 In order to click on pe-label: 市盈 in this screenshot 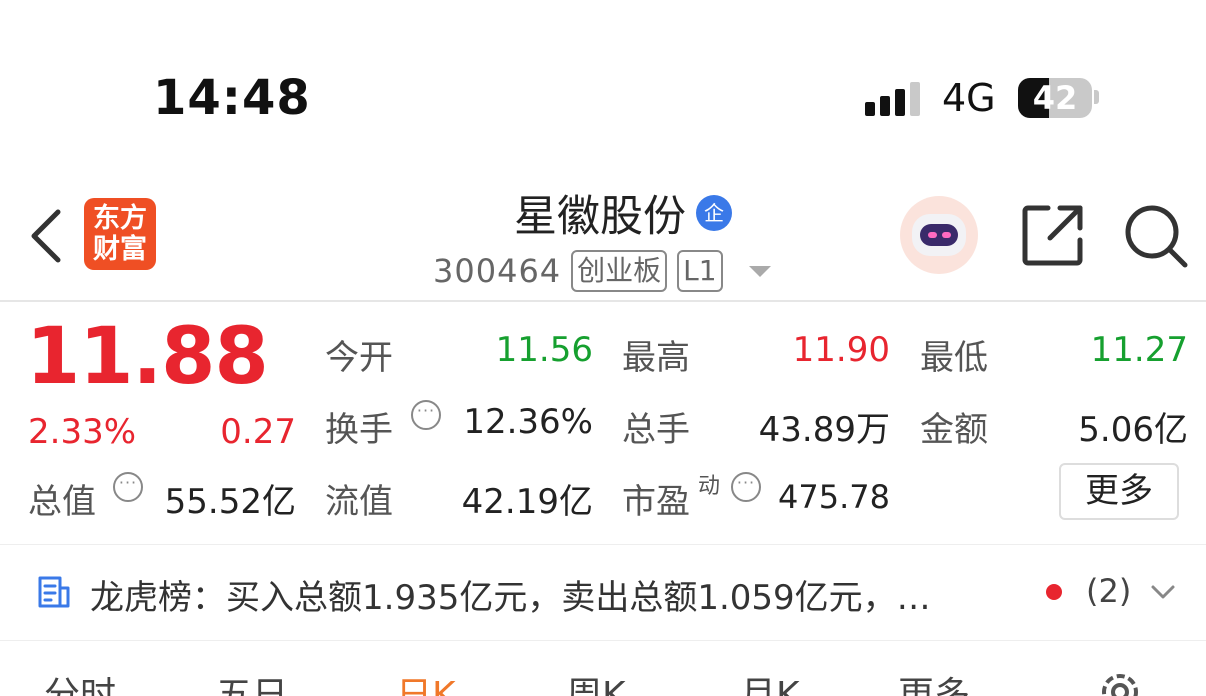, I will do `click(656, 502)`.